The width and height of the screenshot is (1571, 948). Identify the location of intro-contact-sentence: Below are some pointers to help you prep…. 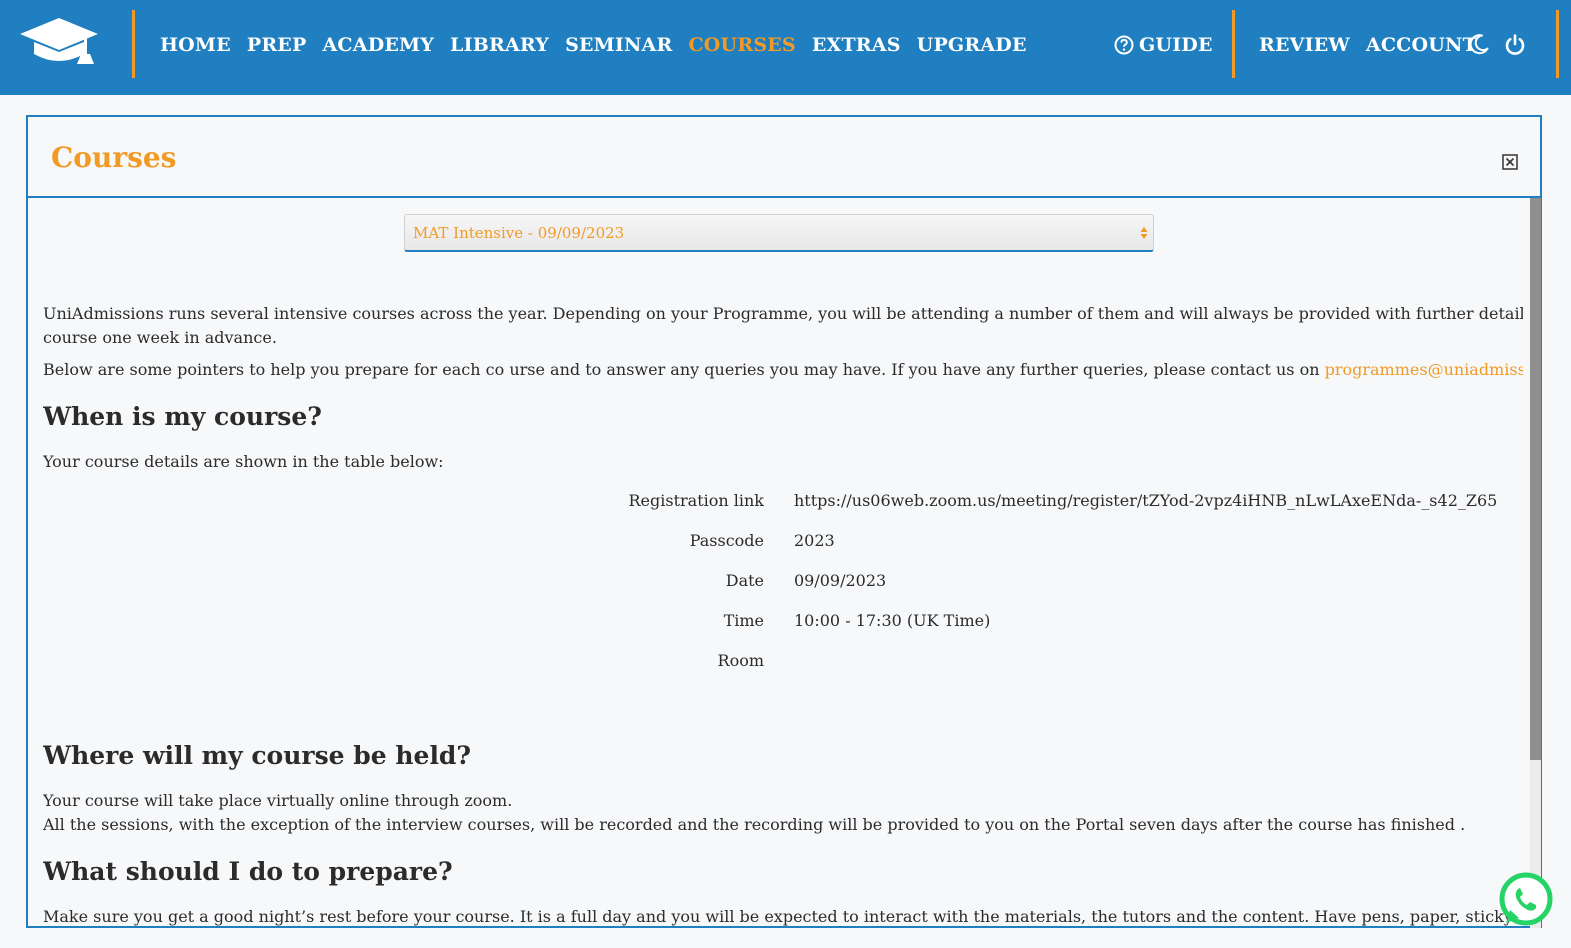
(681, 369).